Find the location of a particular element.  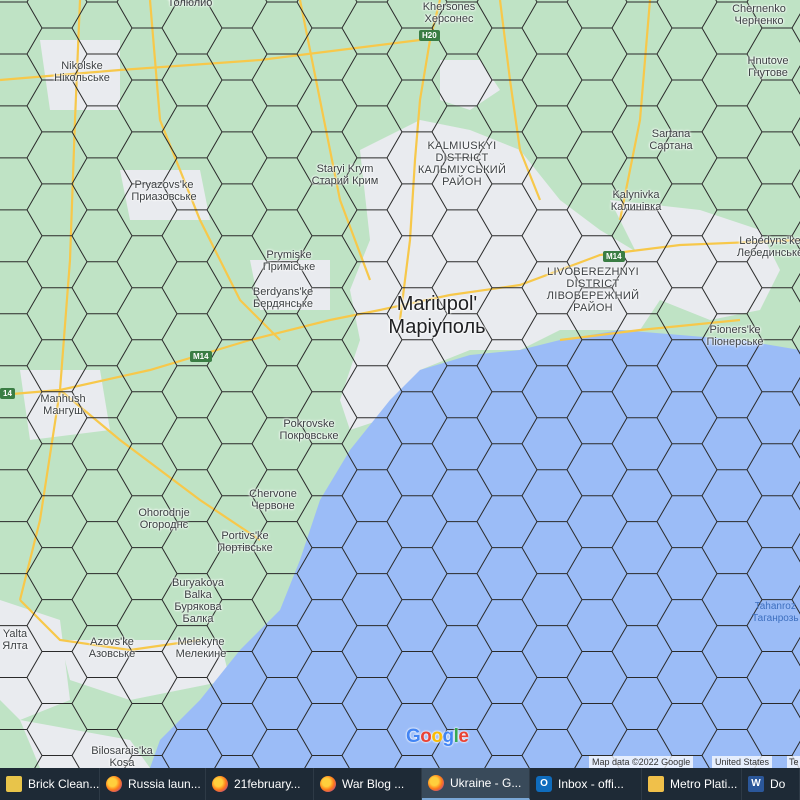

place-name-latin: Bilosarais'ka is located at coordinates (122, 751).